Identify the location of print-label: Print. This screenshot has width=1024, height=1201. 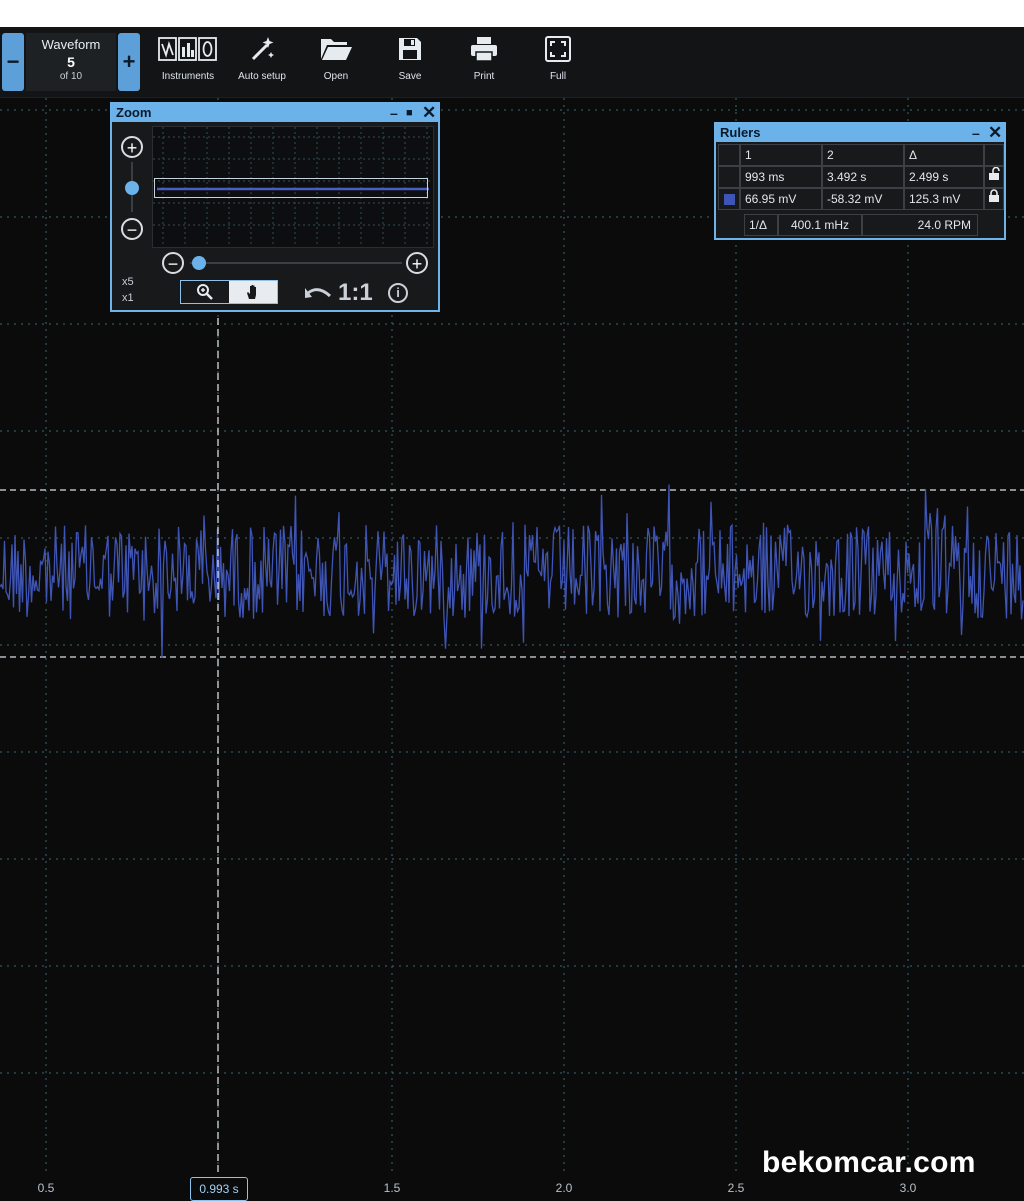
(484, 76).